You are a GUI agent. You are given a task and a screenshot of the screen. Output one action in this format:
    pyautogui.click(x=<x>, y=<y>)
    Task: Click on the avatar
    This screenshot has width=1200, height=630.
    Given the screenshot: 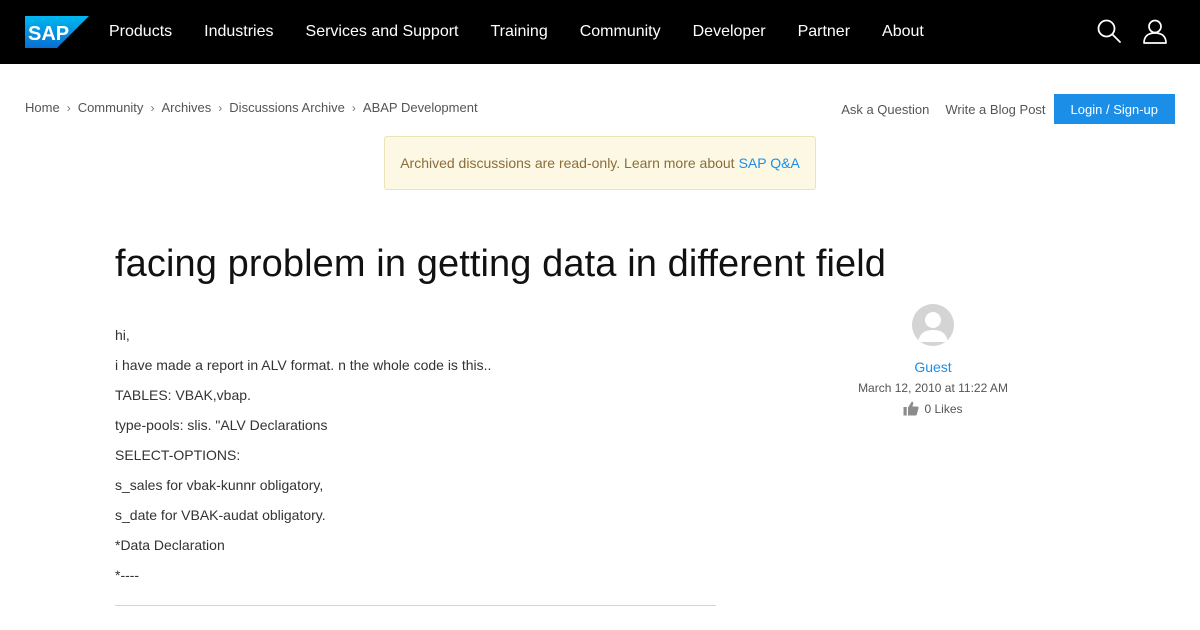 What is the action you would take?
    pyautogui.click(x=933, y=325)
    